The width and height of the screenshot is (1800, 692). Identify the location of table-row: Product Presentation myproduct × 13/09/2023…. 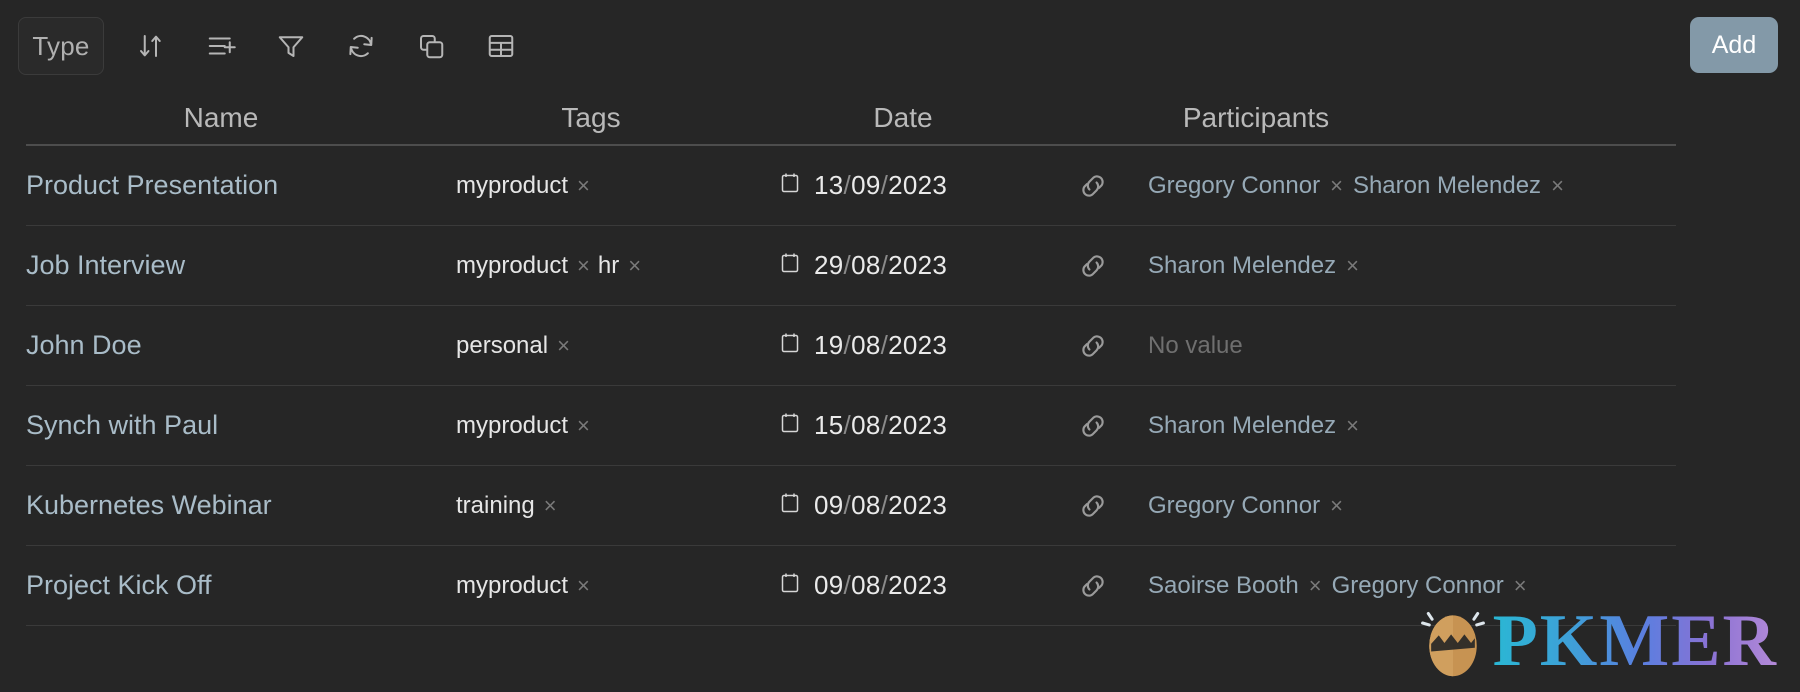
(851, 186).